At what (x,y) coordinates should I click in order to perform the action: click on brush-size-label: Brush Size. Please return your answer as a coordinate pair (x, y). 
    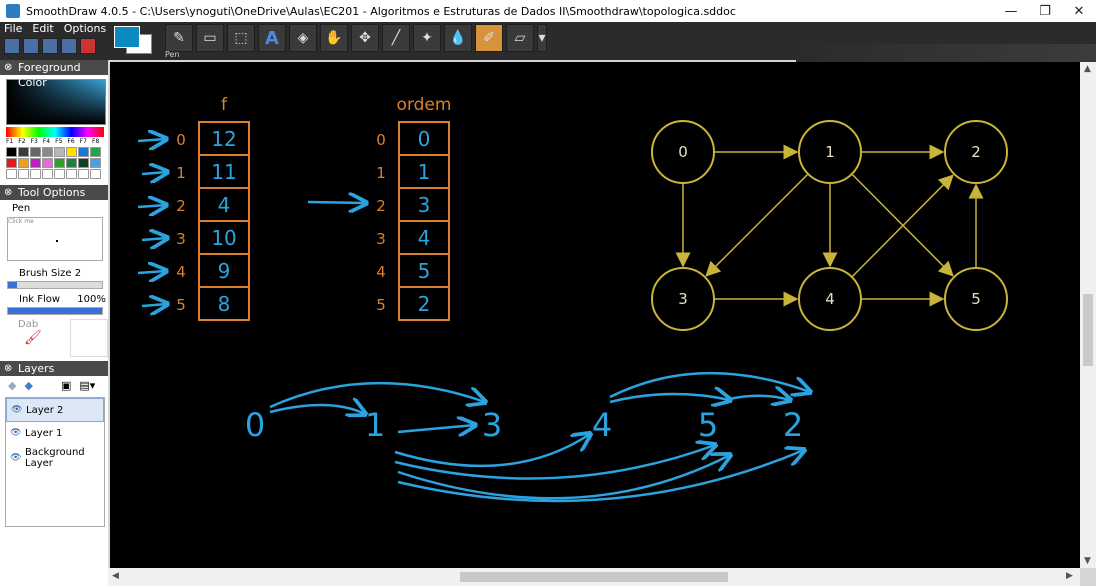
    Looking at the image, I should click on (45, 273).